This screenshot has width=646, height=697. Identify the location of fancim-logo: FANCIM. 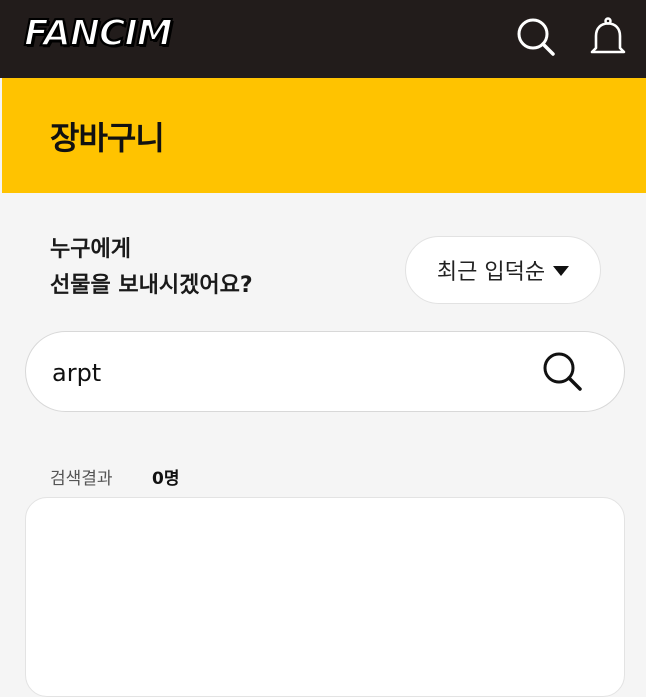
(98, 33).